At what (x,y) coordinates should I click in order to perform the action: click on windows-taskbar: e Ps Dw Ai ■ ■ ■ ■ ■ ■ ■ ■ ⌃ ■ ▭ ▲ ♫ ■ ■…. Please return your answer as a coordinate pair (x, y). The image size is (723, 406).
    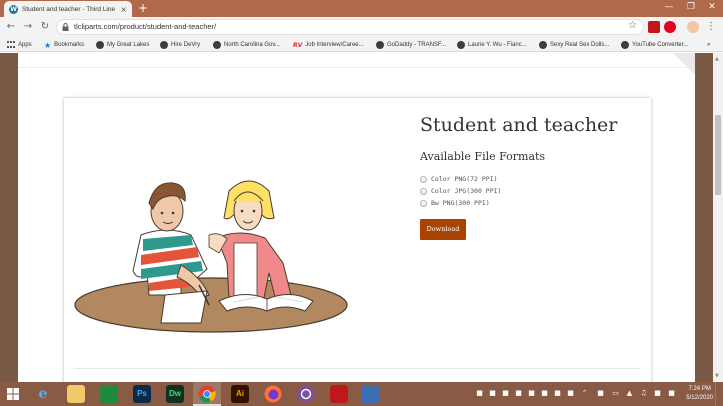
    Looking at the image, I should click on (361, 394).